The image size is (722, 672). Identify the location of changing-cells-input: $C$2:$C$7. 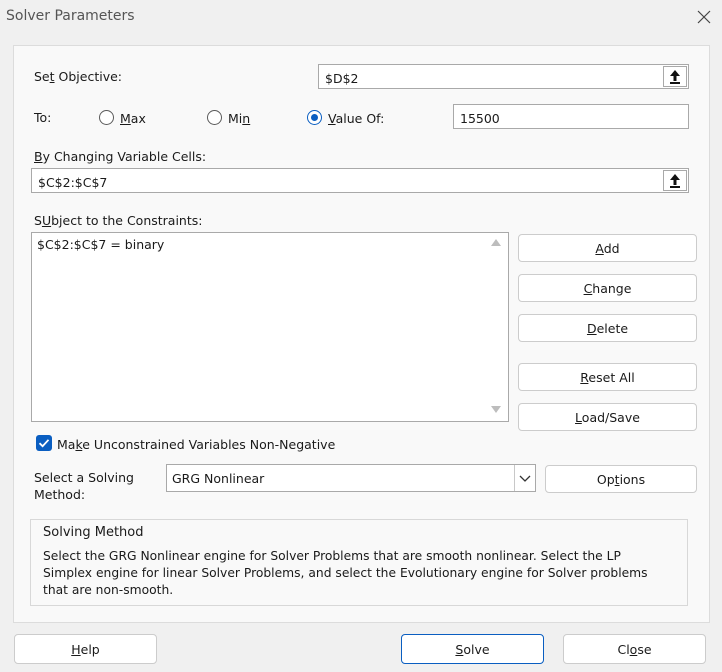
(360, 180).